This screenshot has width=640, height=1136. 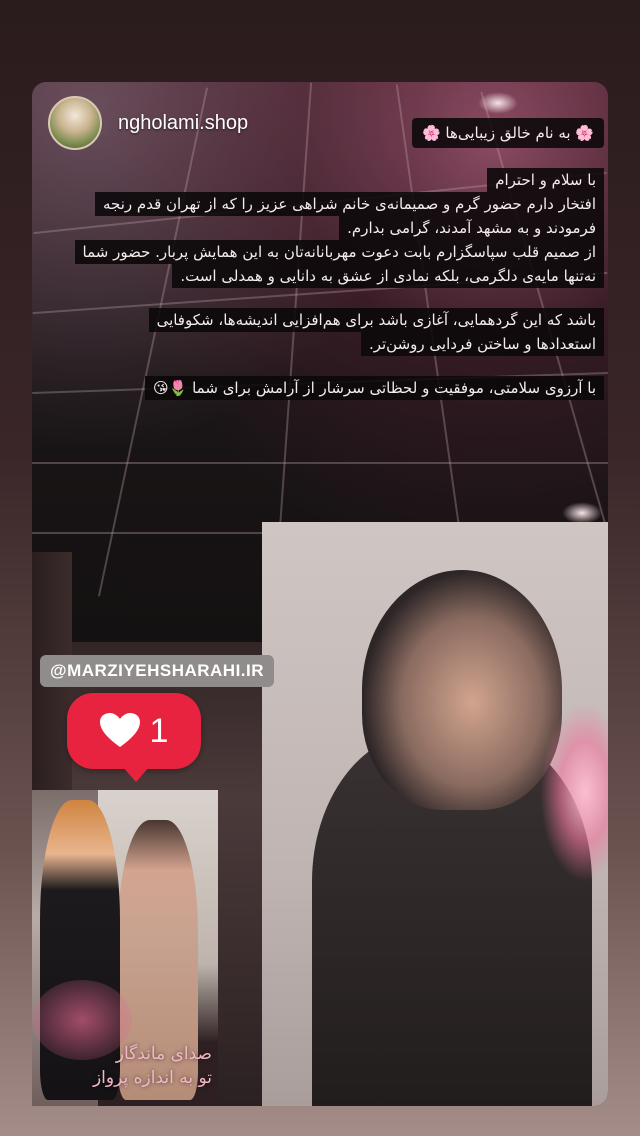 I want to click on heart-icon, so click(x=119, y=730).